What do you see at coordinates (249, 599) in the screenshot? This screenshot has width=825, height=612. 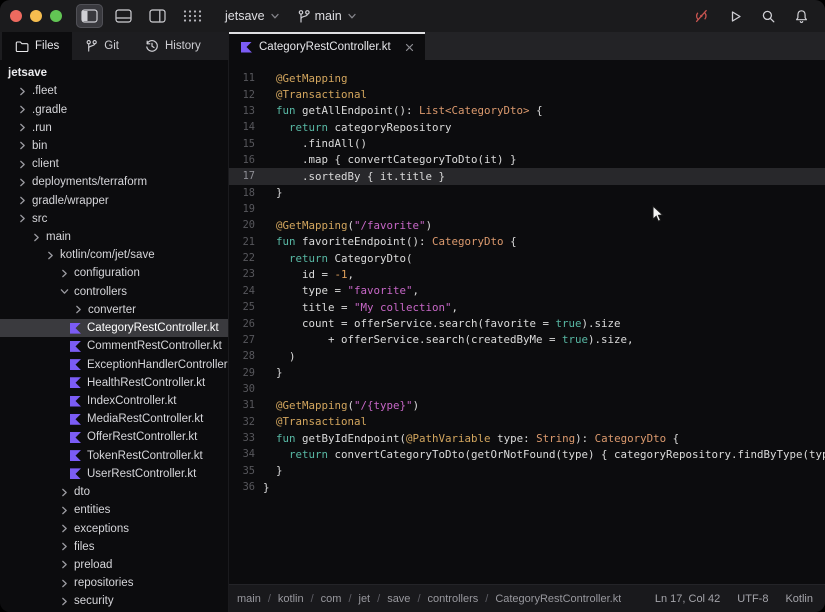 I see `breadcrumb-segment: main` at bounding box center [249, 599].